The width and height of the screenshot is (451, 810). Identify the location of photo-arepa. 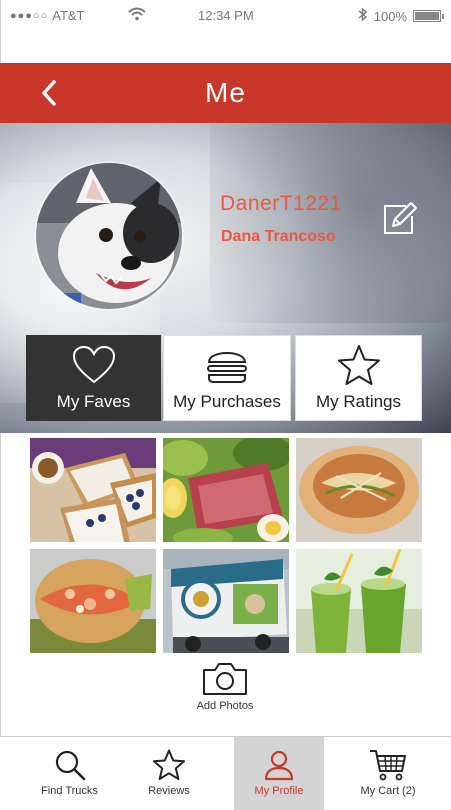
(93, 601).